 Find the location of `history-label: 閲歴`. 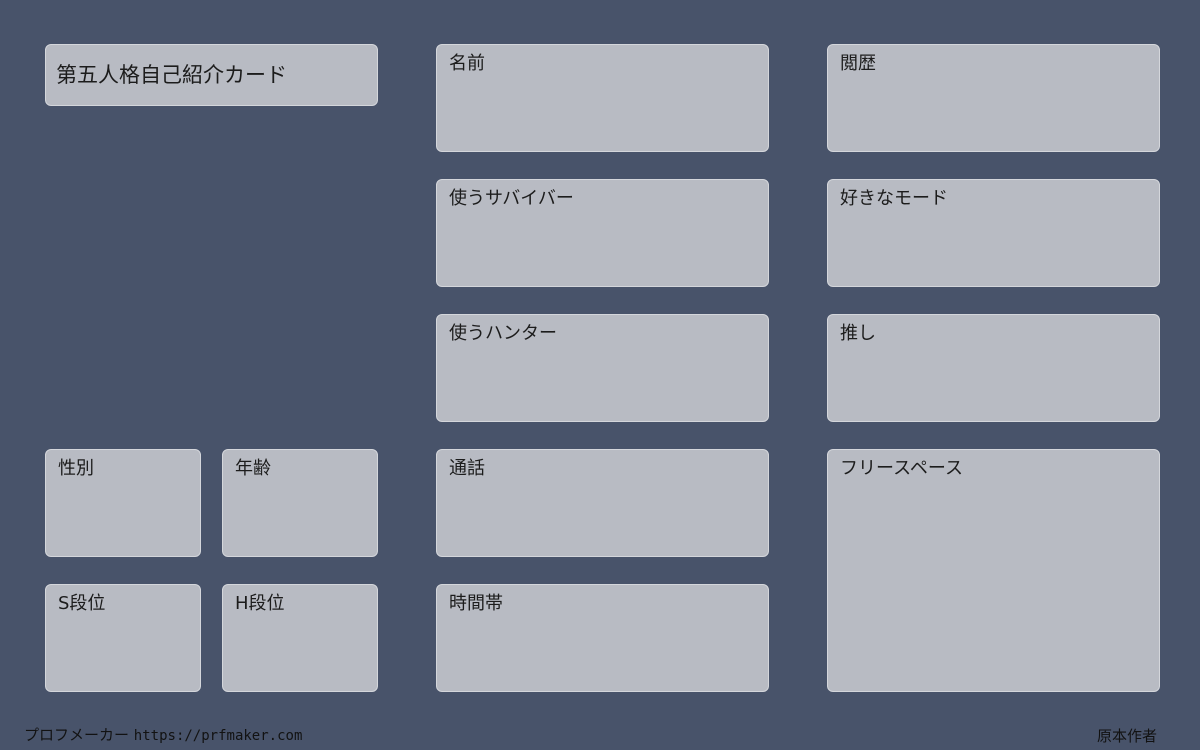

history-label: 閲歴 is located at coordinates (858, 63).